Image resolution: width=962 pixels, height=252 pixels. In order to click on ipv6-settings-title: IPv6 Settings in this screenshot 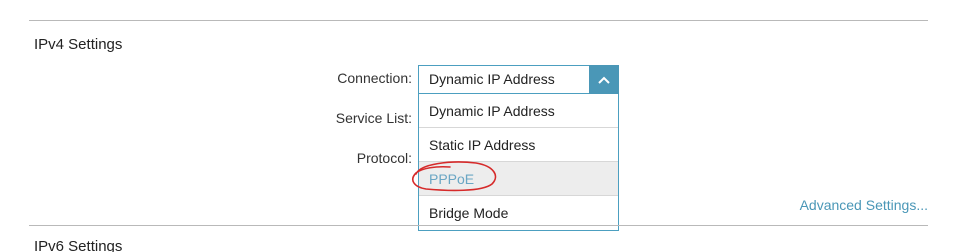, I will do `click(78, 245)`.